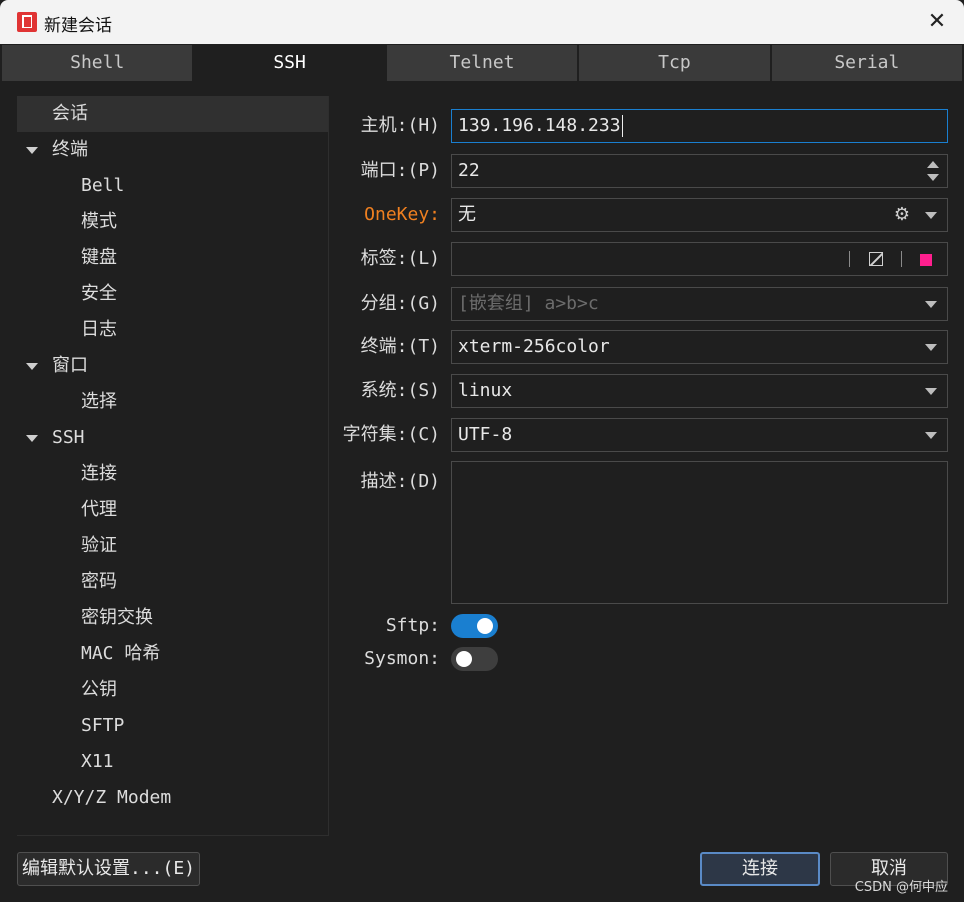 The image size is (964, 902). I want to click on description-label: 描述:(D), so click(400, 481).